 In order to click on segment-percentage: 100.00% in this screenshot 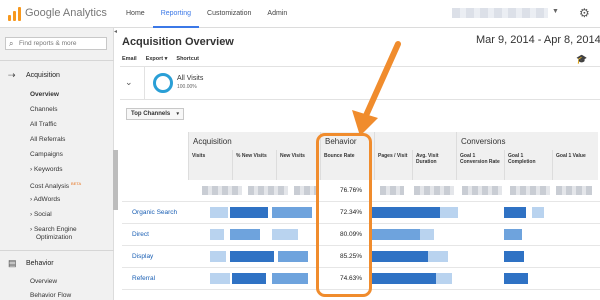, I will do `click(187, 87)`.